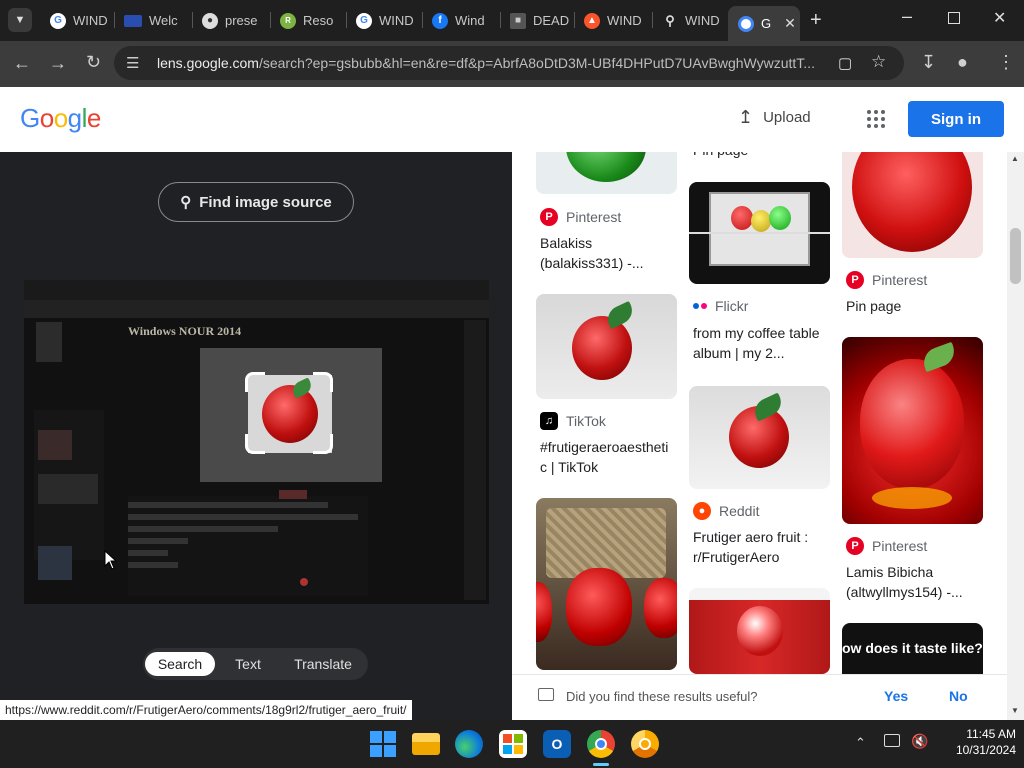 The width and height of the screenshot is (1024, 768). Describe the element at coordinates (152, 20) in the screenshot. I see `tab-2: Welc` at that location.